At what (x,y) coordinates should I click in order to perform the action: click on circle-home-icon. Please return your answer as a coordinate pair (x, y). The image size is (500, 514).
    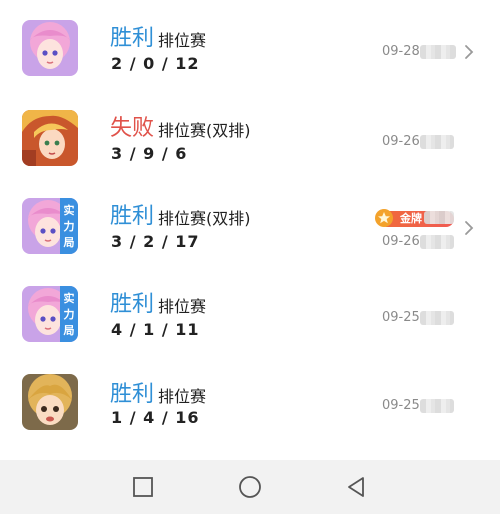
    Looking at the image, I should click on (250, 487).